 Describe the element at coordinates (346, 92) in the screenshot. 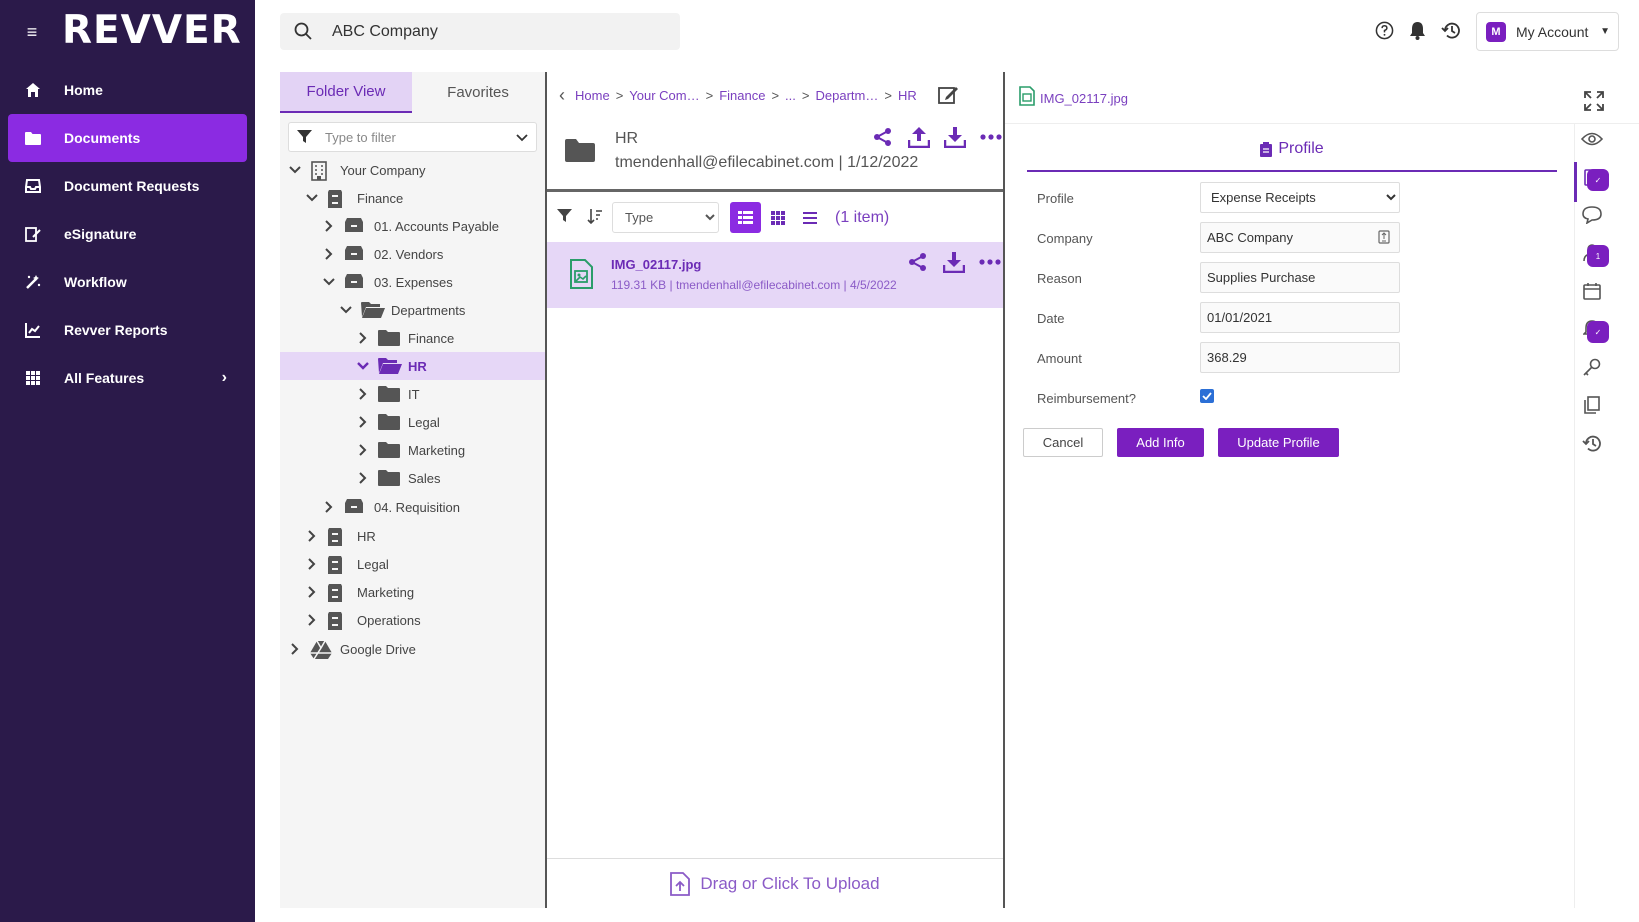

I see `tab-folder-view: Folder View` at that location.